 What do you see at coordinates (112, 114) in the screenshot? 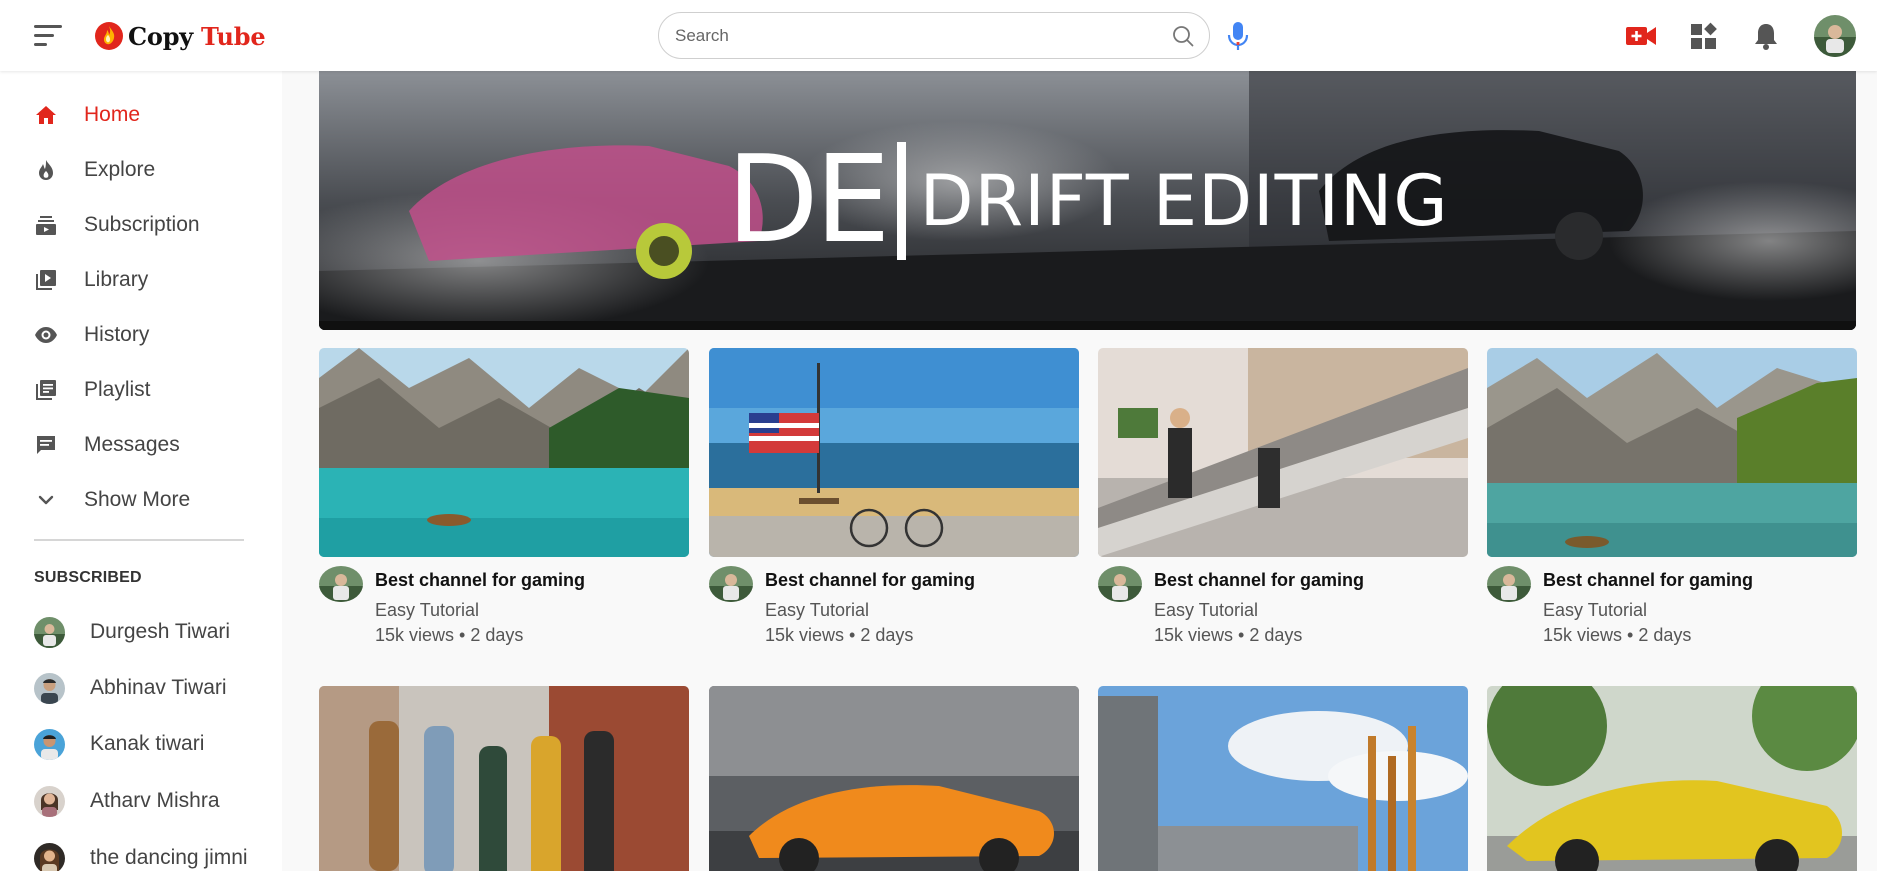
I see `sidebar-item-label: Home` at bounding box center [112, 114].